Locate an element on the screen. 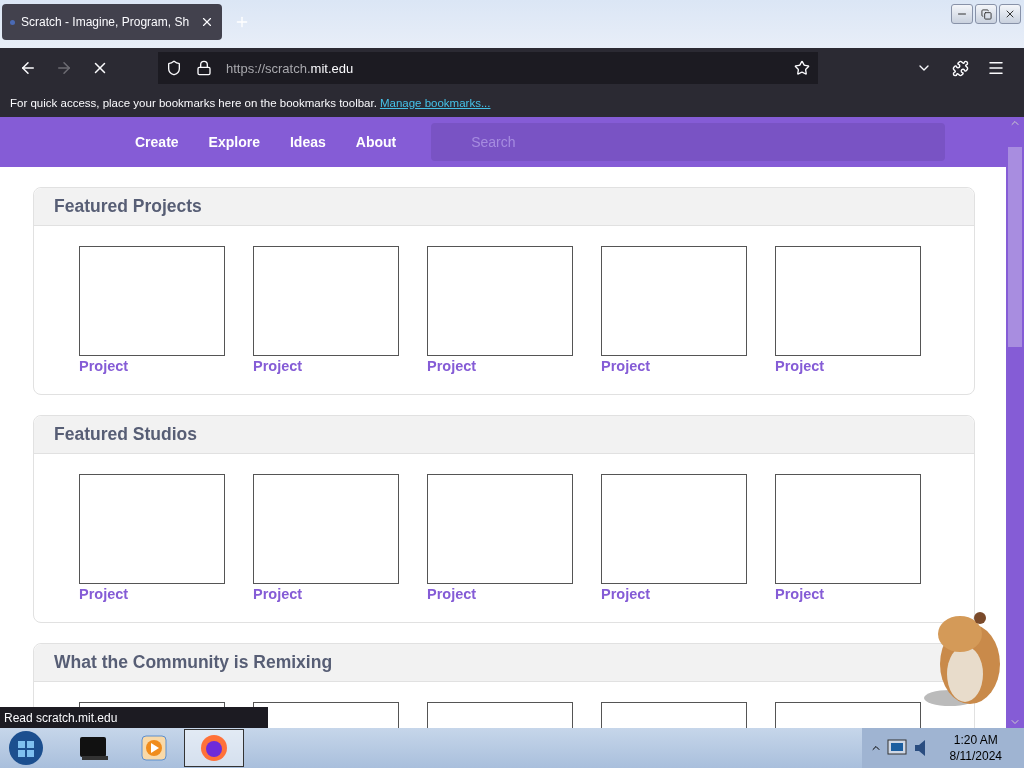  monitor-icon is located at coordinates (94, 748).